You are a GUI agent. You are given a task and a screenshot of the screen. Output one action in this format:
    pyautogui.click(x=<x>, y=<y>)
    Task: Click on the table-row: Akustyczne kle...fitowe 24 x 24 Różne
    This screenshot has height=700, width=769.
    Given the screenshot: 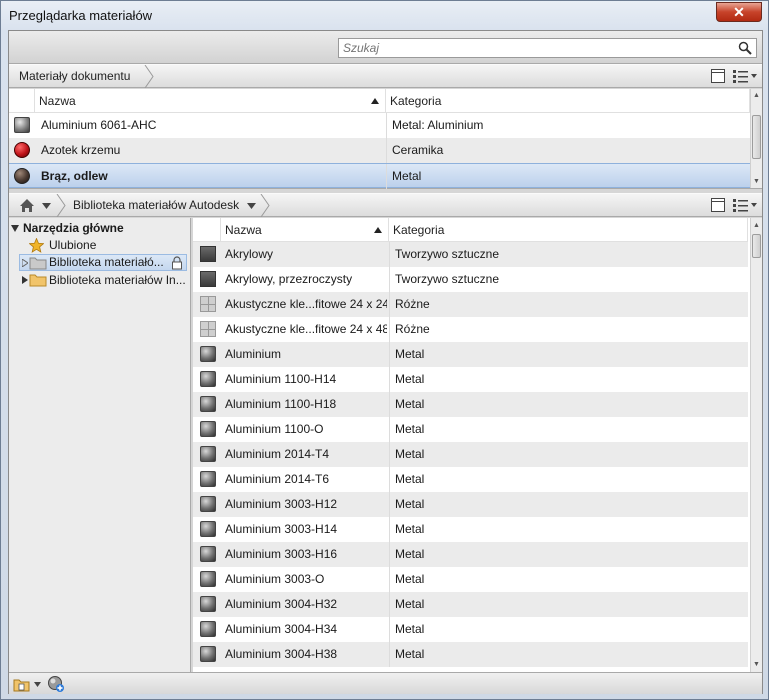 What is the action you would take?
    pyautogui.click(x=470, y=304)
    